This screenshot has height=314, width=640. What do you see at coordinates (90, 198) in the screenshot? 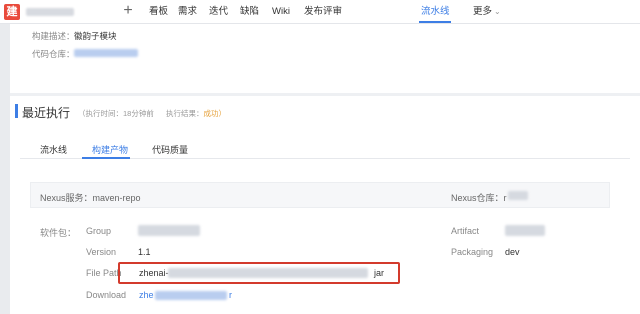
I see `nexus-service: Nexus服务：maven-repo` at bounding box center [90, 198].